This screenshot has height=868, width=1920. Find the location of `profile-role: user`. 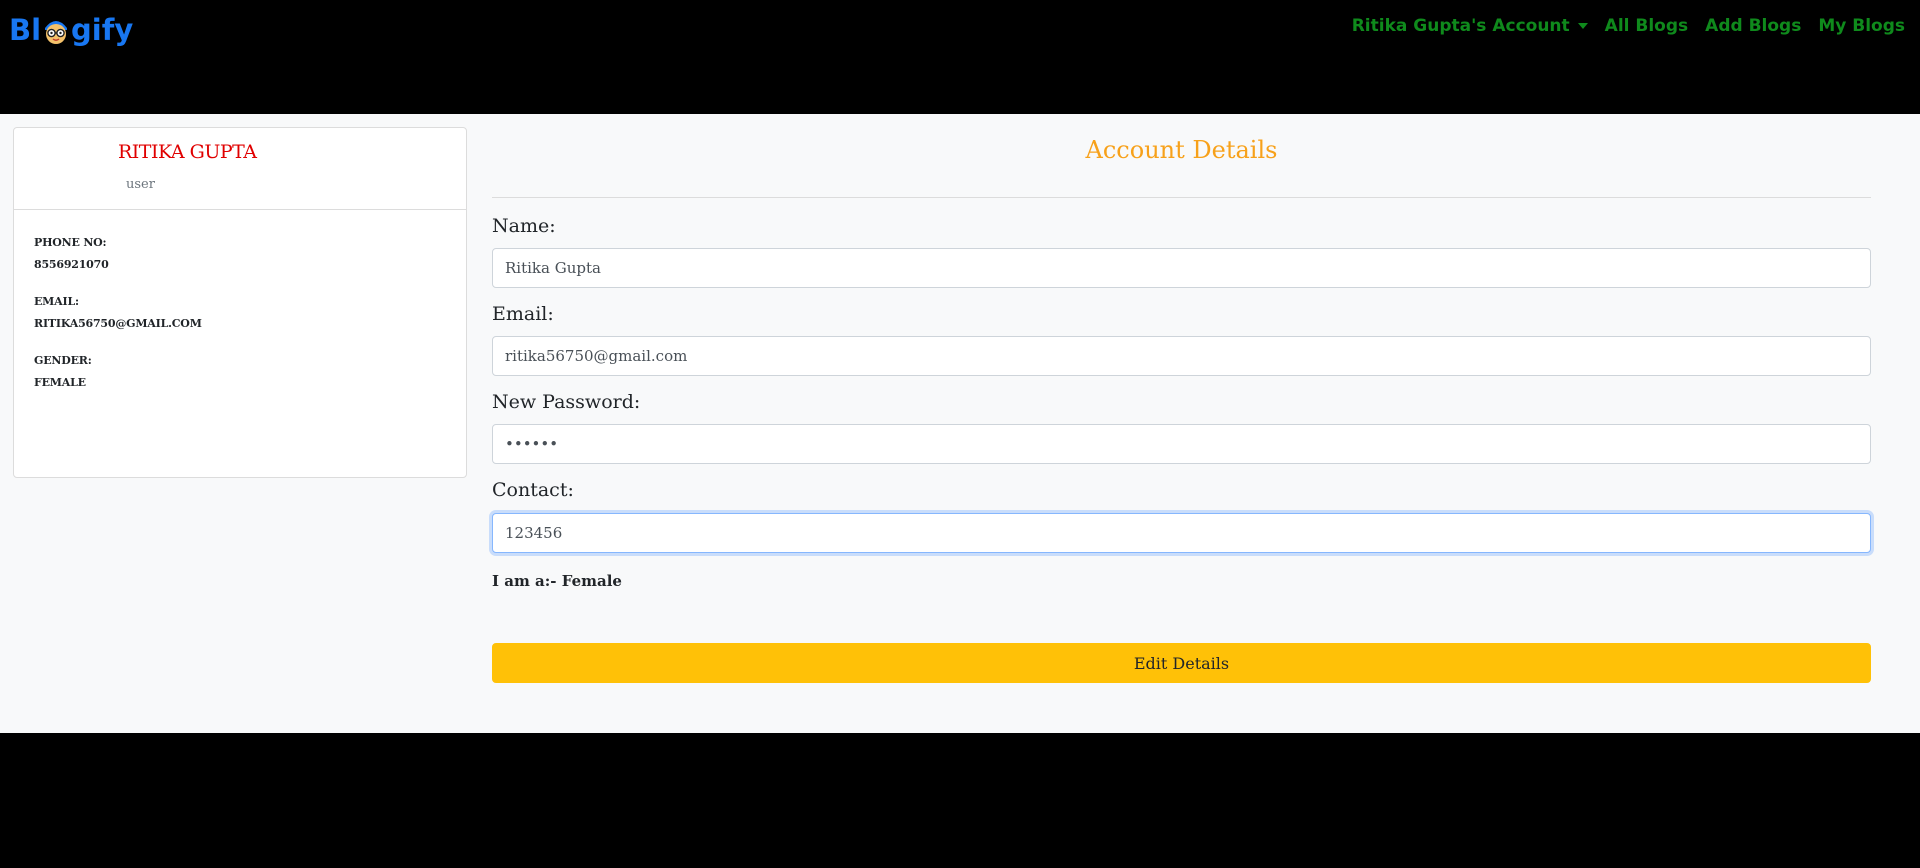

profile-role: user is located at coordinates (140, 184).